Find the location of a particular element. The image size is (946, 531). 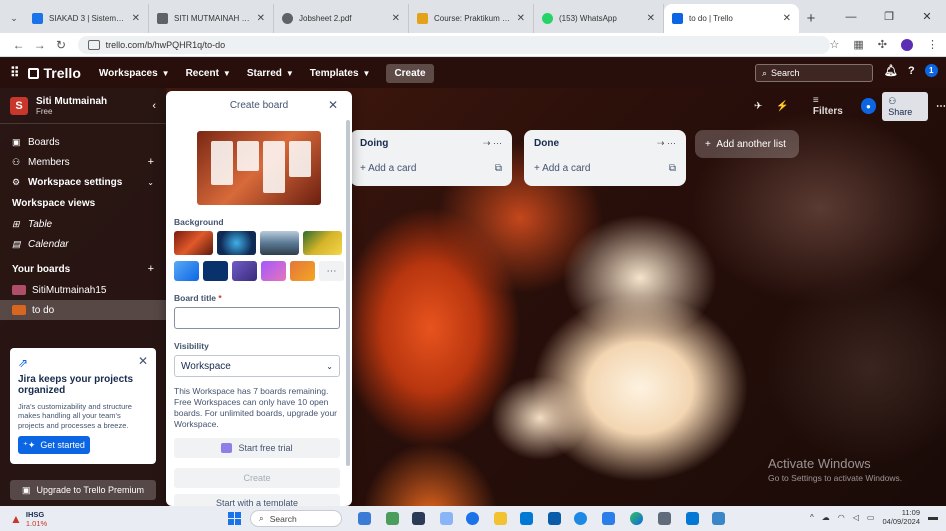

workspace-header: S Siti Mutmainah Free ‹ is located at coordinates (83, 106).